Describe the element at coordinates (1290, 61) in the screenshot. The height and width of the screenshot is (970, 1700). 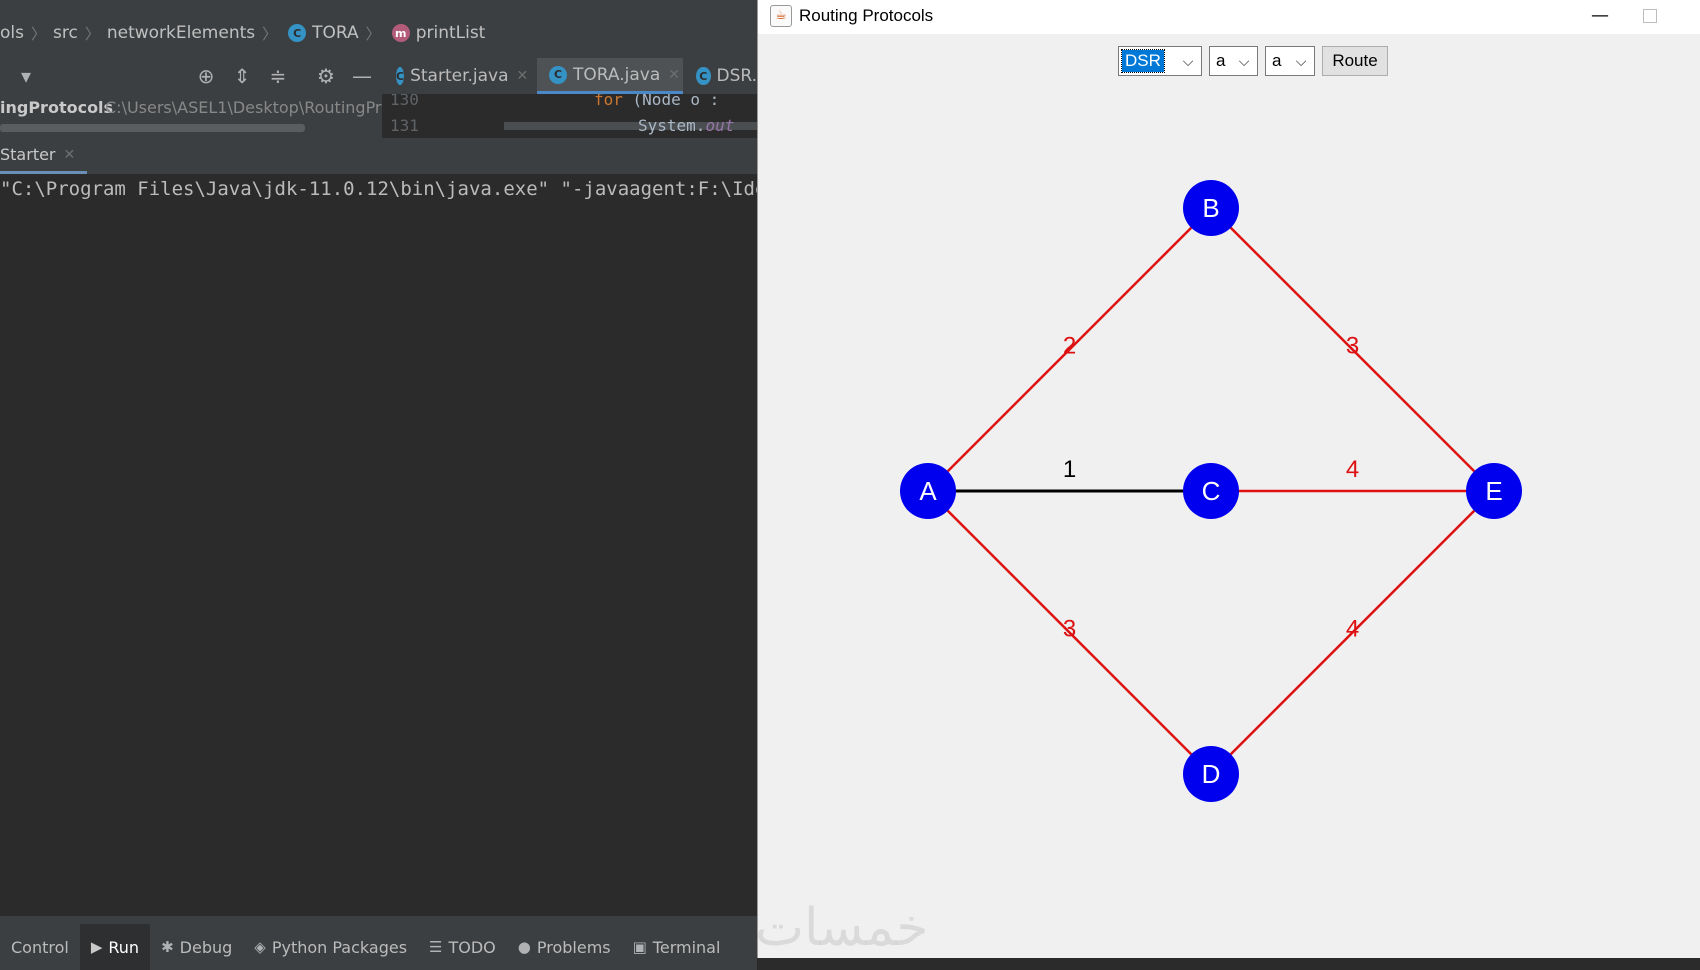
I see `destination-node-select: a ⌵` at that location.